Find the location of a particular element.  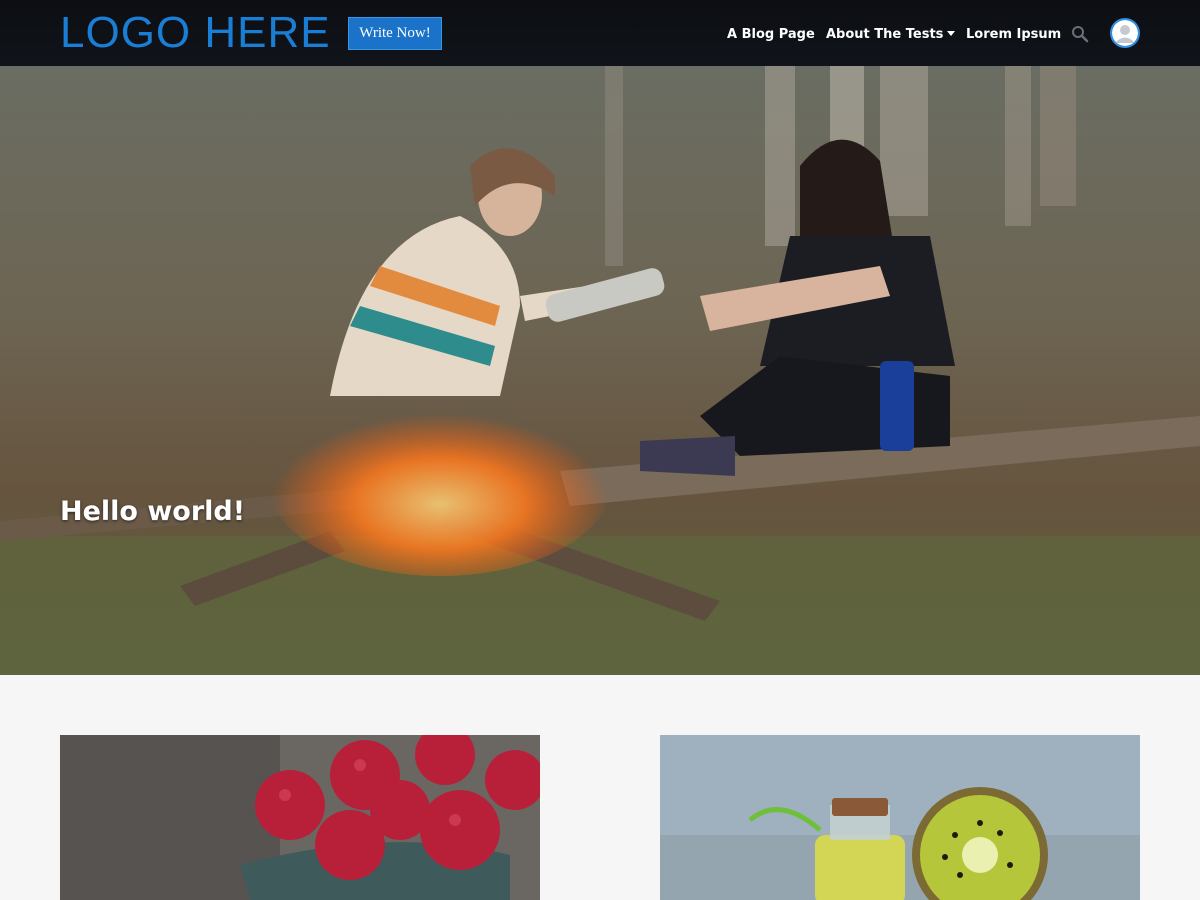

post-card-raspberries is located at coordinates (300, 817).